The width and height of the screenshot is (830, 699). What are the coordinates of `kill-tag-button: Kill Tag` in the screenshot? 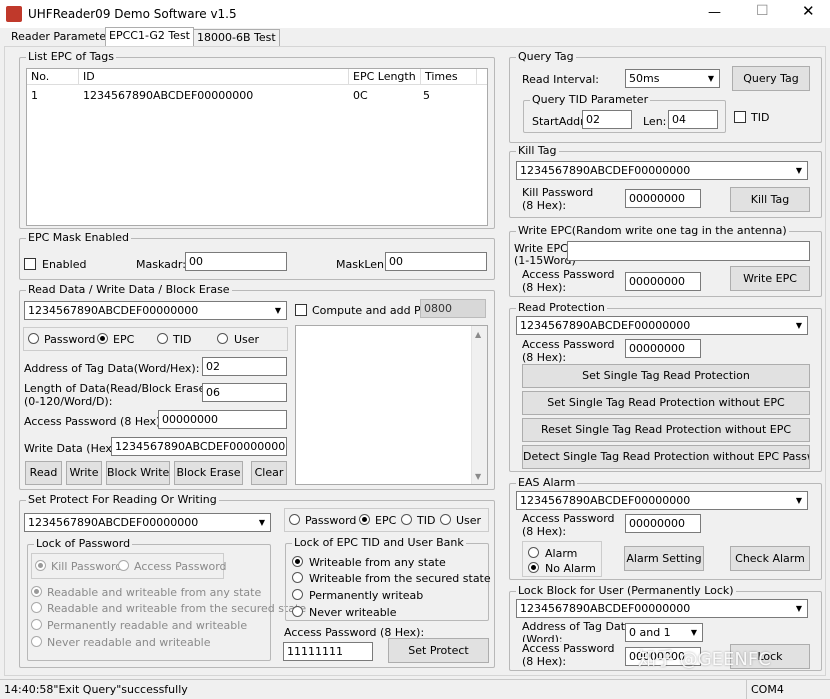 It's located at (770, 199).